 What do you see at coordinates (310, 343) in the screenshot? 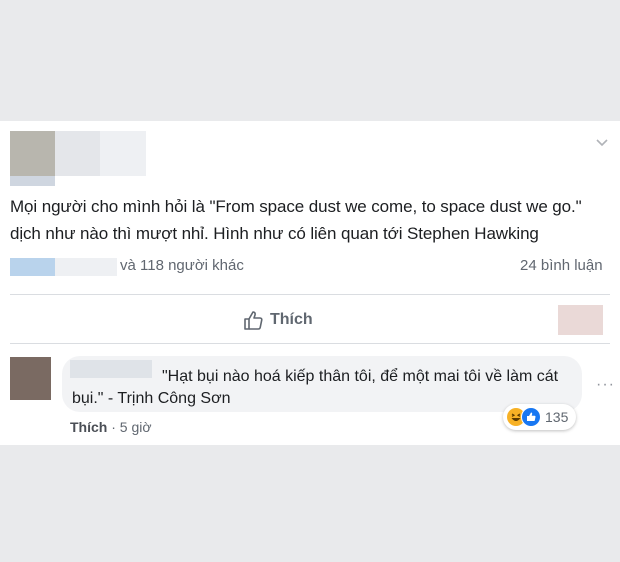
I see `divider-bottom` at bounding box center [310, 343].